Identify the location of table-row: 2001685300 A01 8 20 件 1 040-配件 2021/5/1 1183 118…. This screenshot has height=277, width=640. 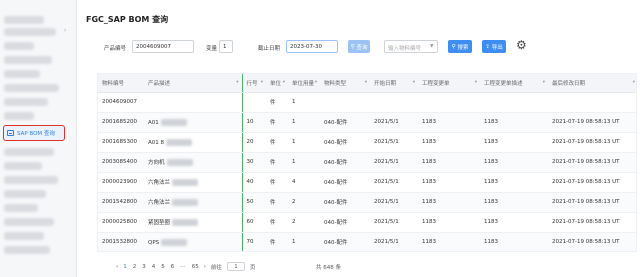
(367, 142).